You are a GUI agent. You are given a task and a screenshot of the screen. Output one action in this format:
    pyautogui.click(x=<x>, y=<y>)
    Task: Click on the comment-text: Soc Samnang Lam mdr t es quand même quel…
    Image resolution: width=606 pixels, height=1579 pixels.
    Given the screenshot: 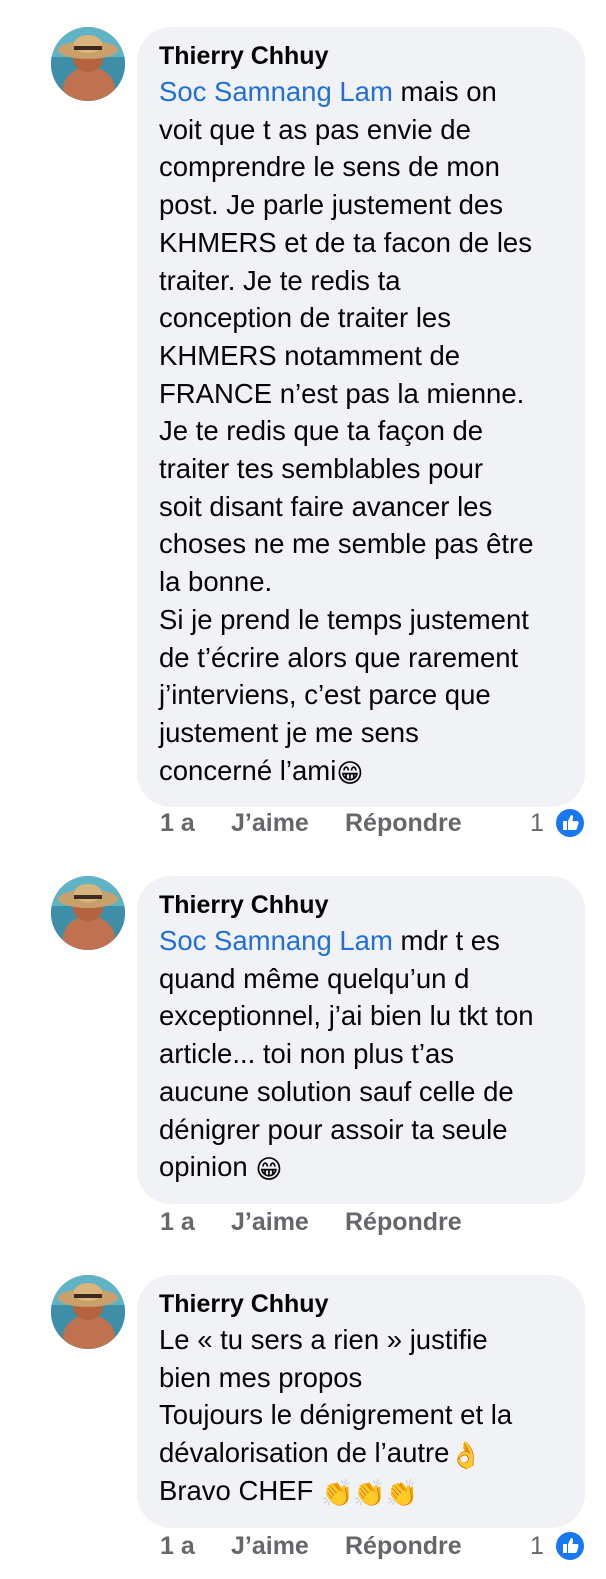 What is the action you would take?
    pyautogui.click(x=346, y=1055)
    